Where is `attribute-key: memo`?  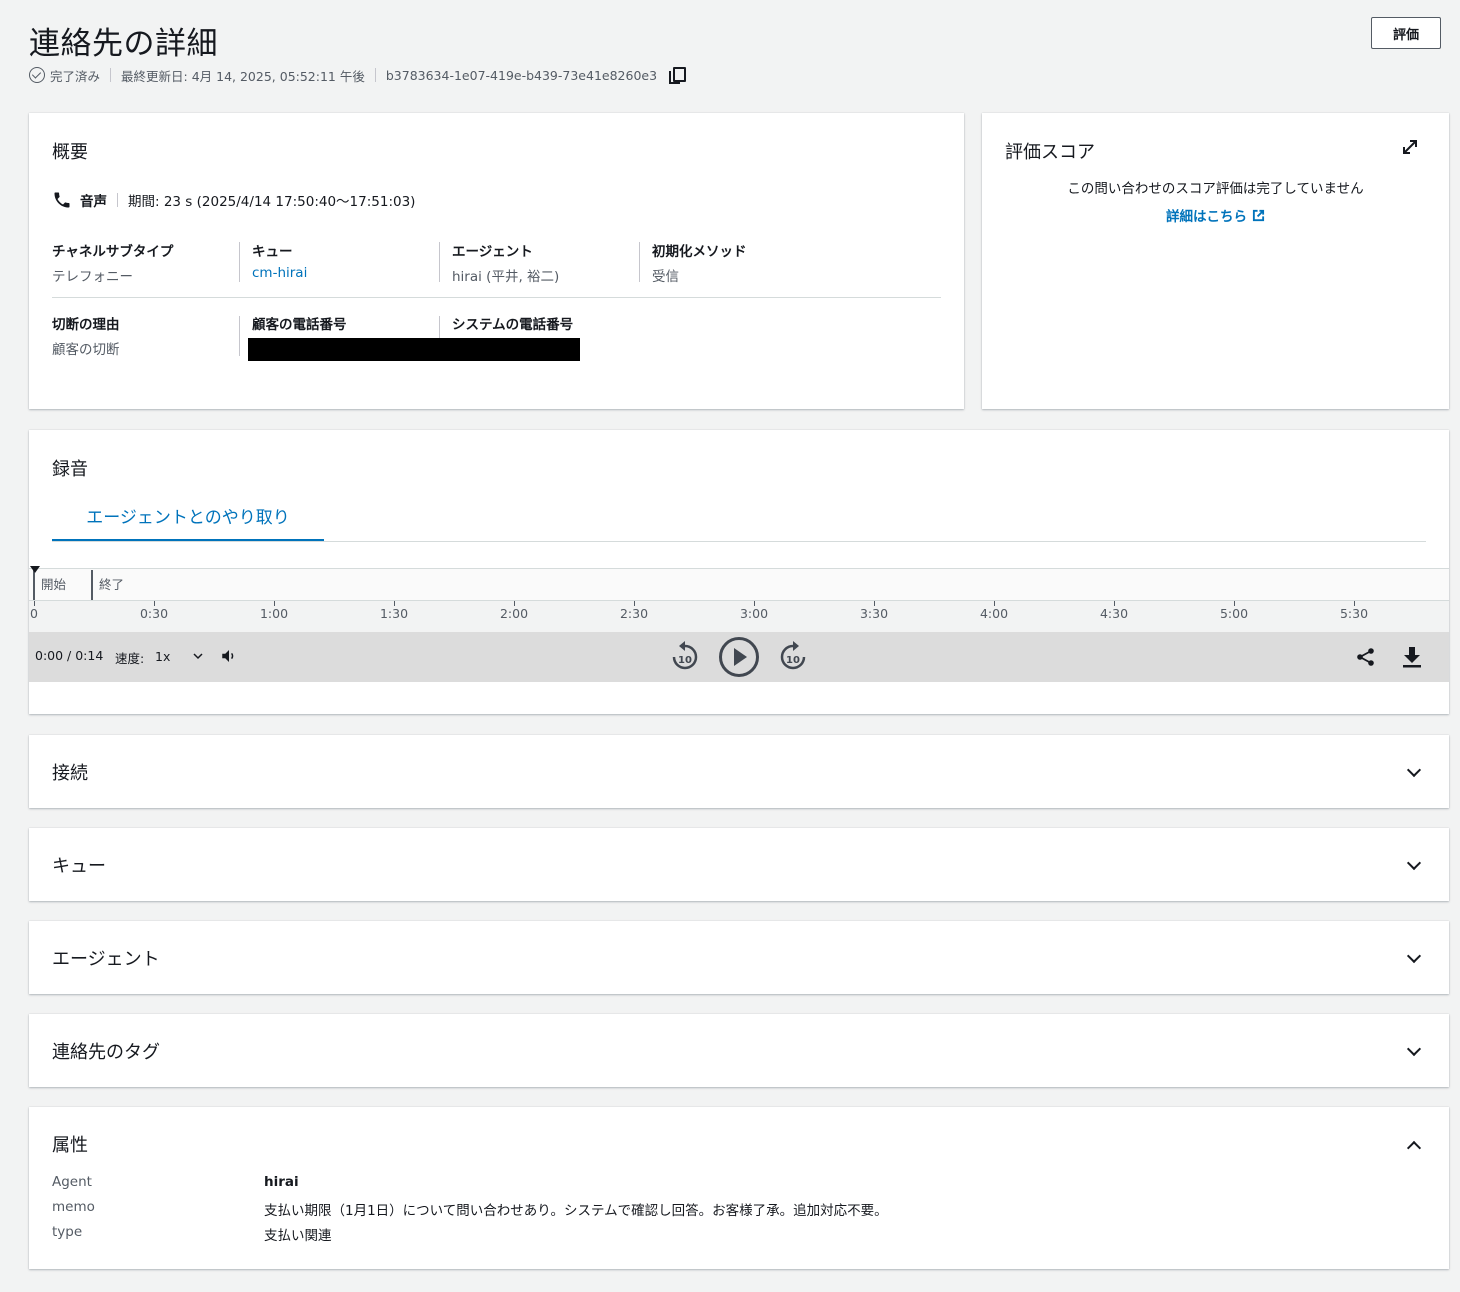 attribute-key: memo is located at coordinates (73, 1207).